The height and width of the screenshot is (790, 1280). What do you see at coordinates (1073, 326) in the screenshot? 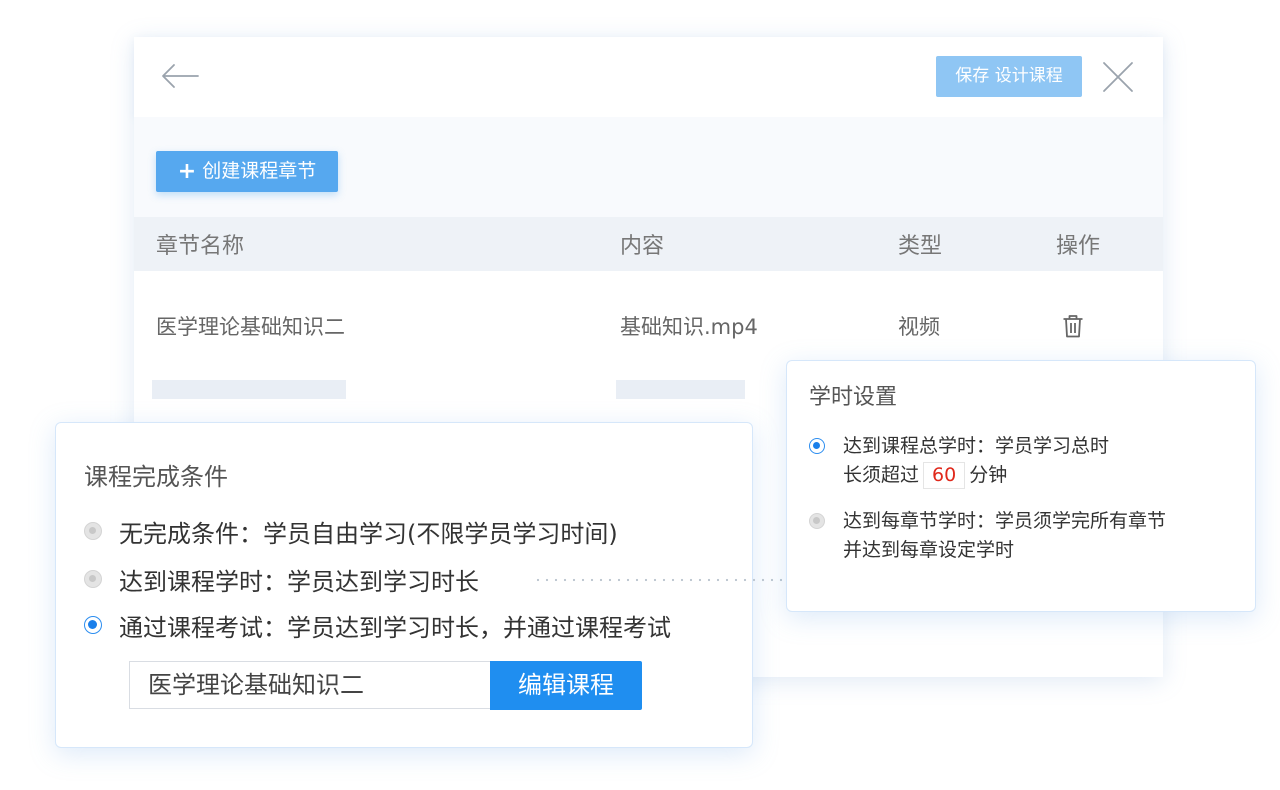
I see `trash-icon` at bounding box center [1073, 326].